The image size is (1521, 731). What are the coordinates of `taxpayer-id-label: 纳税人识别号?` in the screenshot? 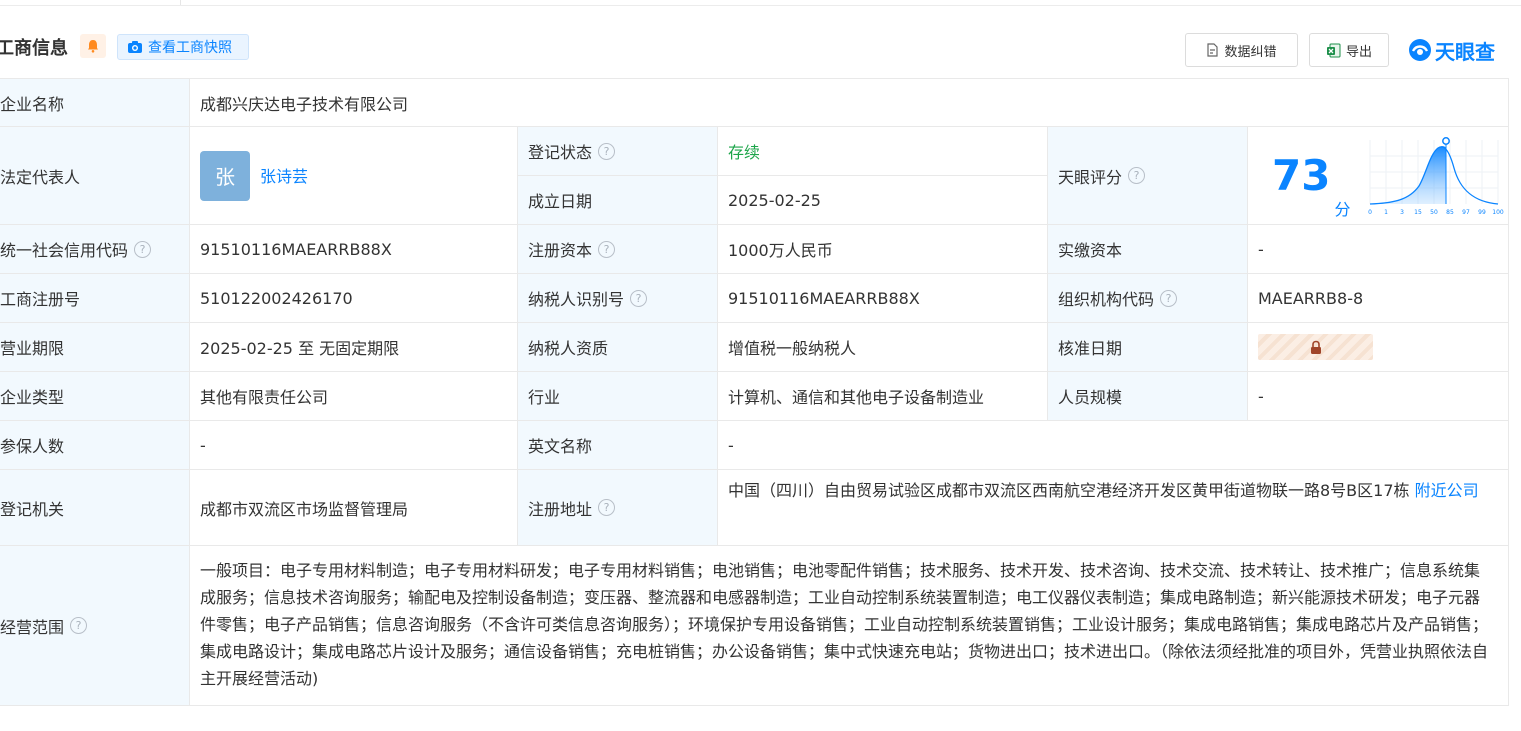 It's located at (618, 298).